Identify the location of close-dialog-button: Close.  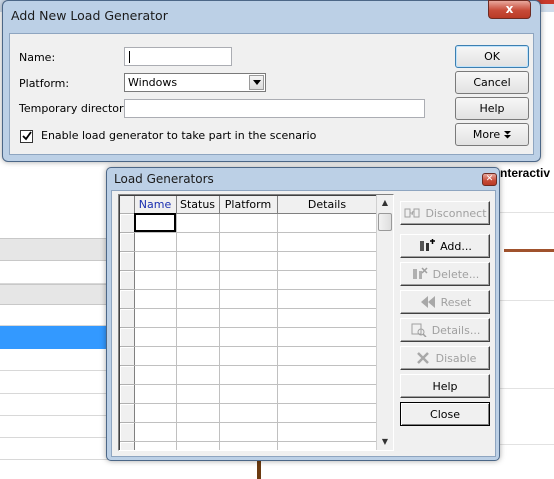
(445, 414).